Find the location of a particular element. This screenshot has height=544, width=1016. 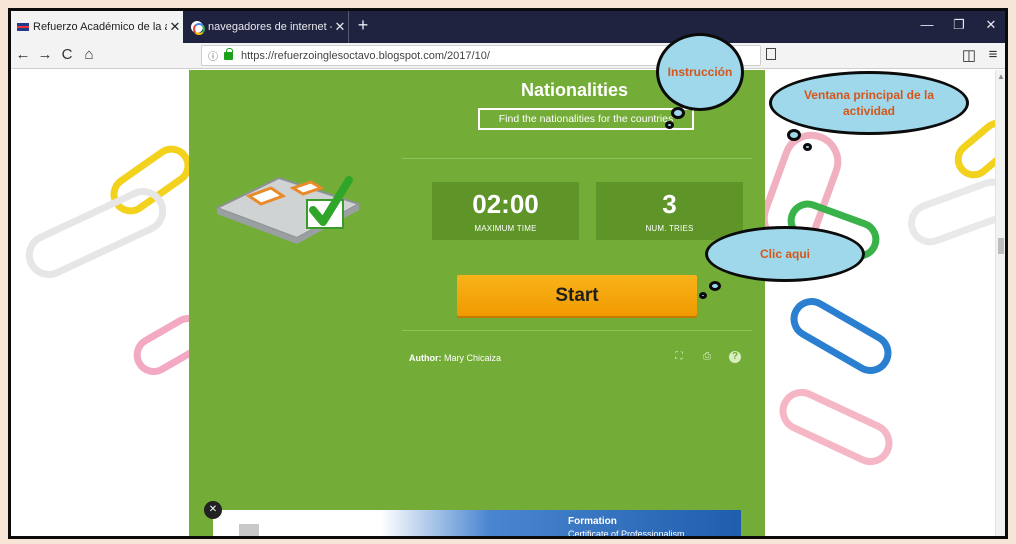

fullscreen-icon: ⛶ is located at coordinates (679, 357).